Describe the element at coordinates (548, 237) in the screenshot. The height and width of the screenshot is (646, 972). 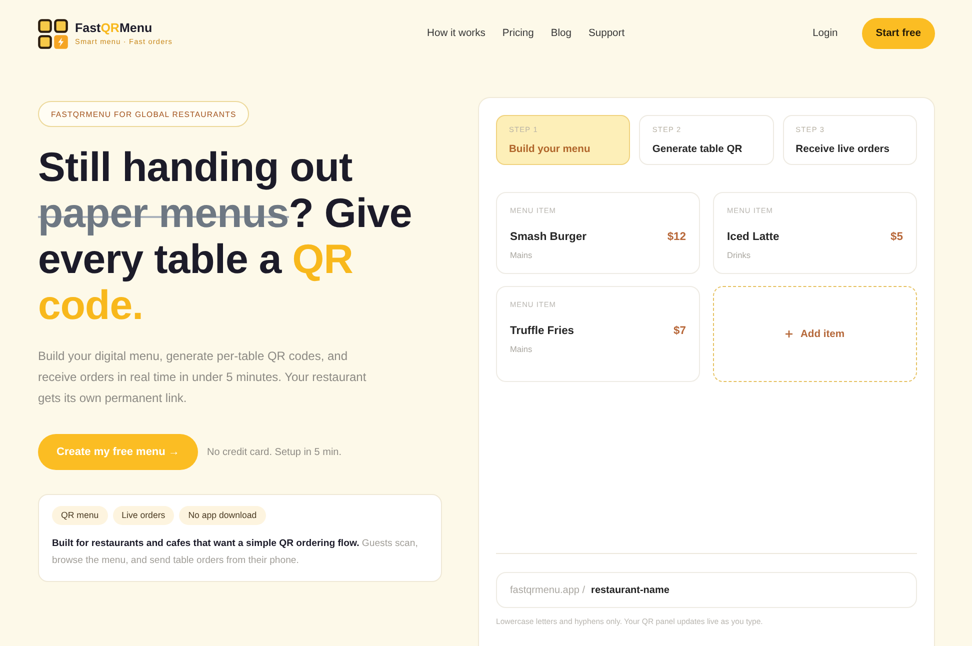
I see `item-name: Smash Burger` at that location.